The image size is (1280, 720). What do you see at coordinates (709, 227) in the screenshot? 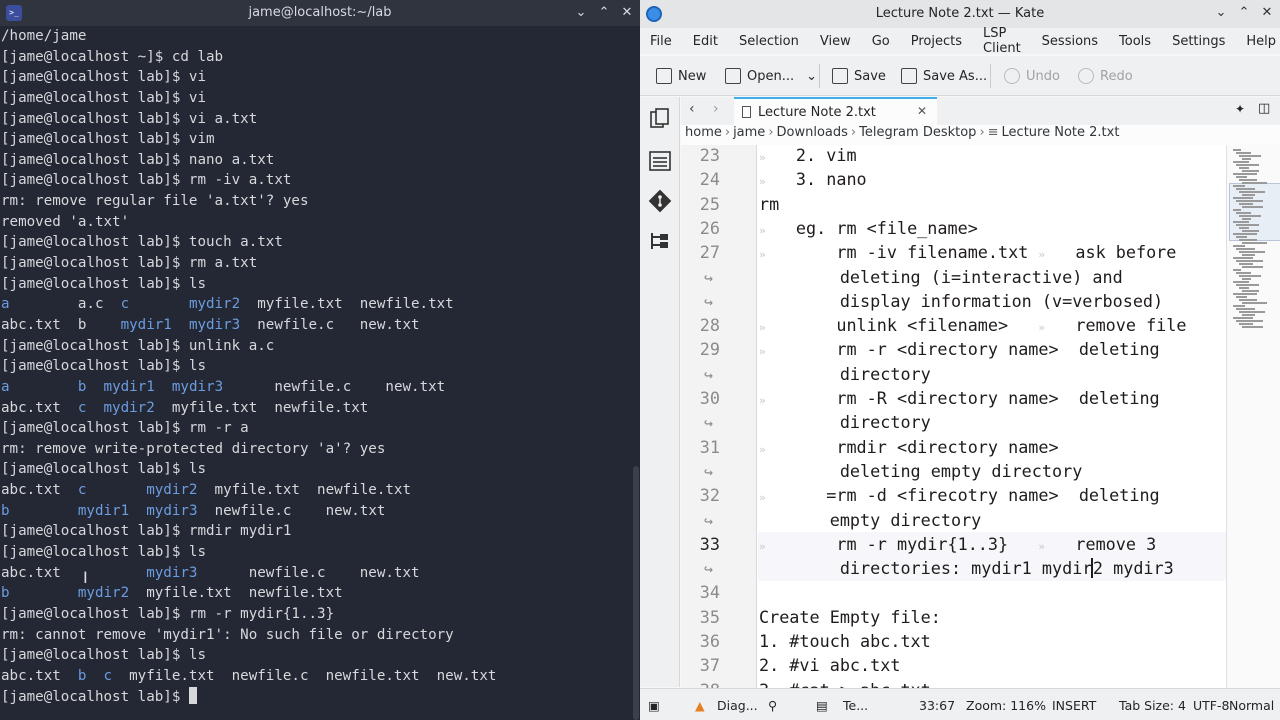
I see `line-number: 26` at bounding box center [709, 227].